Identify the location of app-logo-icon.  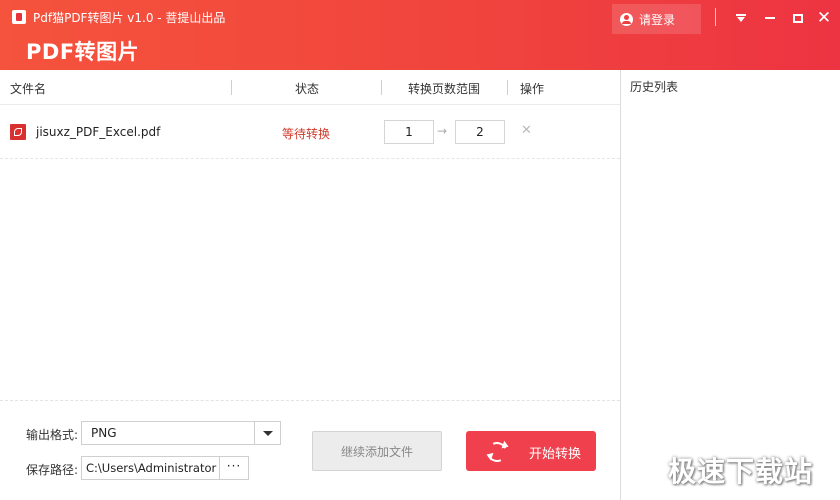
(19, 17).